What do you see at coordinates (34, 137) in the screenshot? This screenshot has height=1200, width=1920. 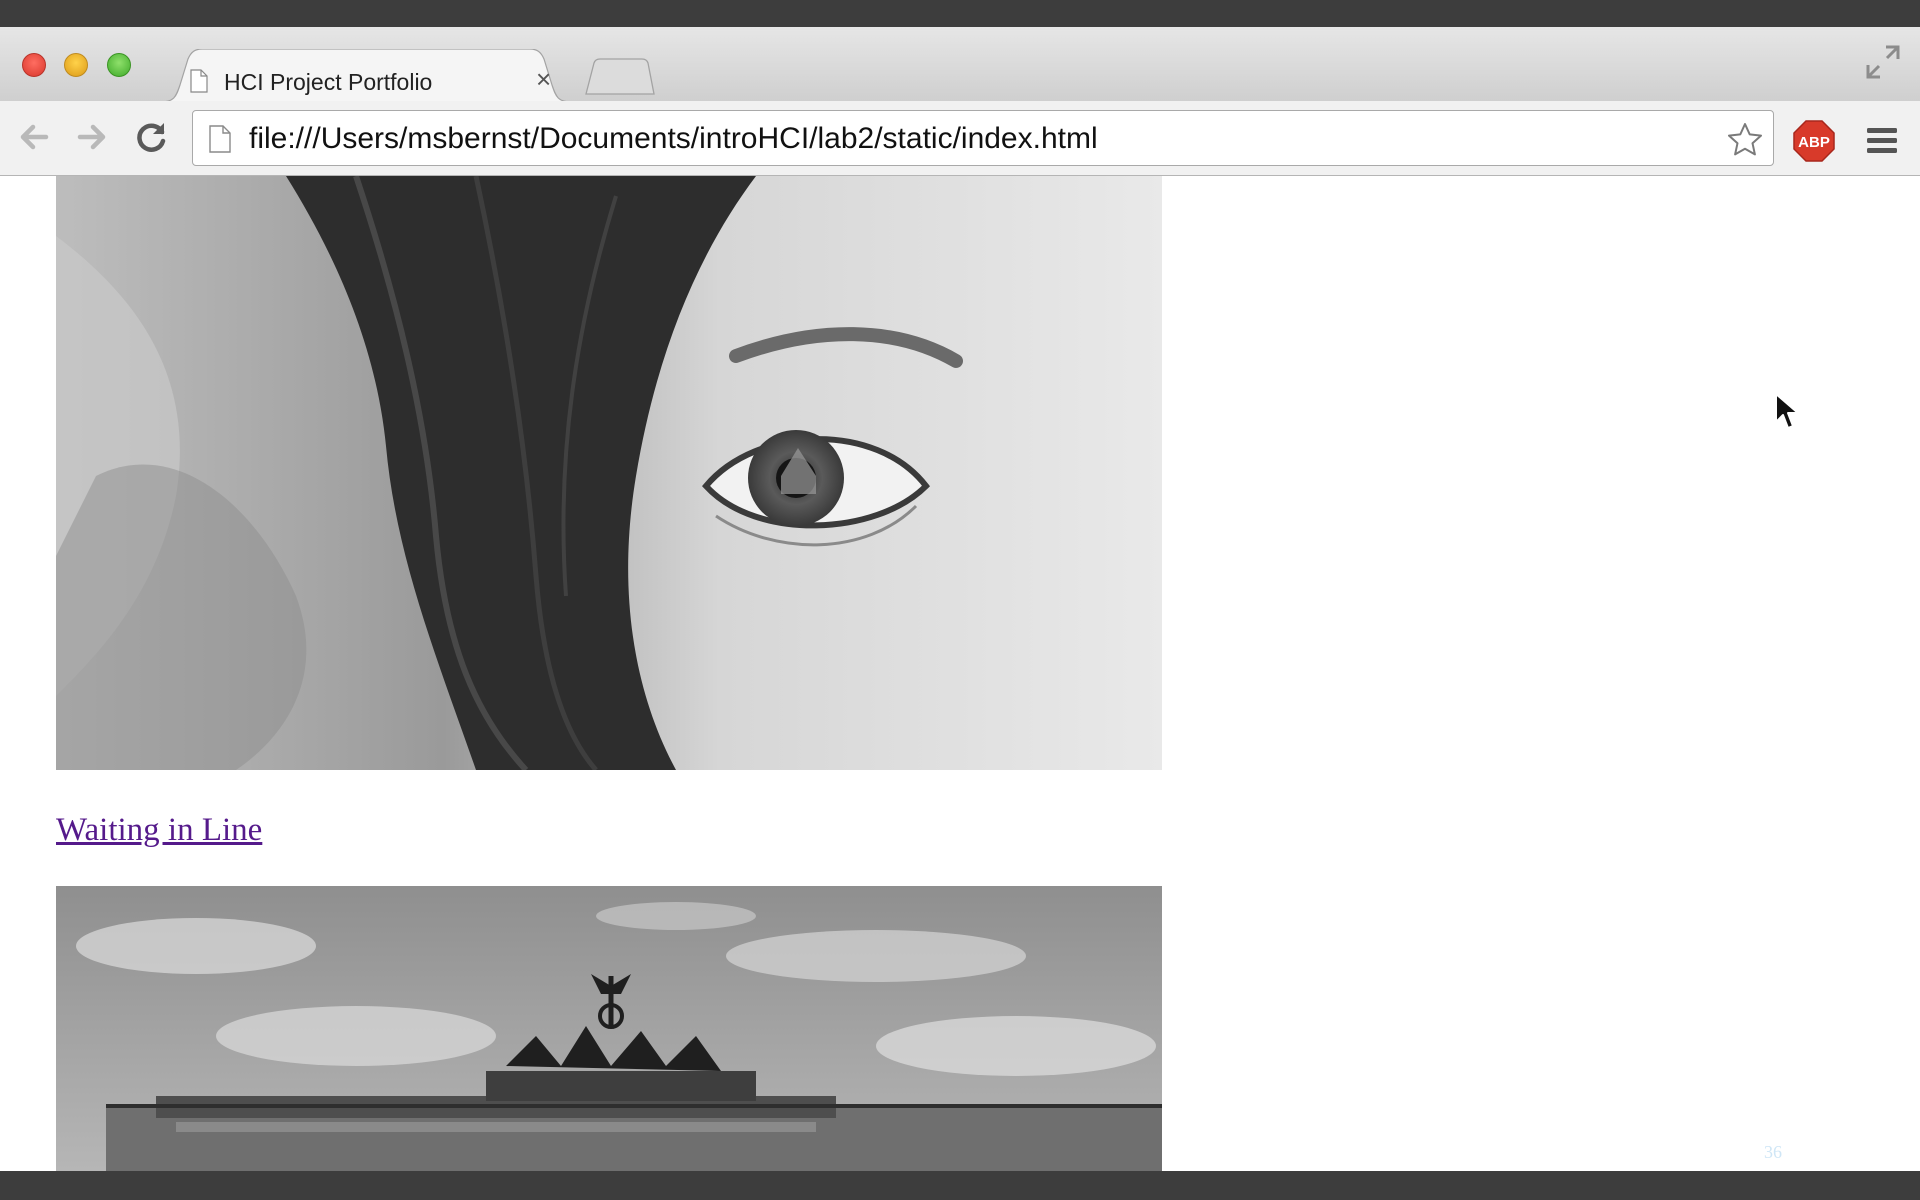 I see `back-arrow-icon` at bounding box center [34, 137].